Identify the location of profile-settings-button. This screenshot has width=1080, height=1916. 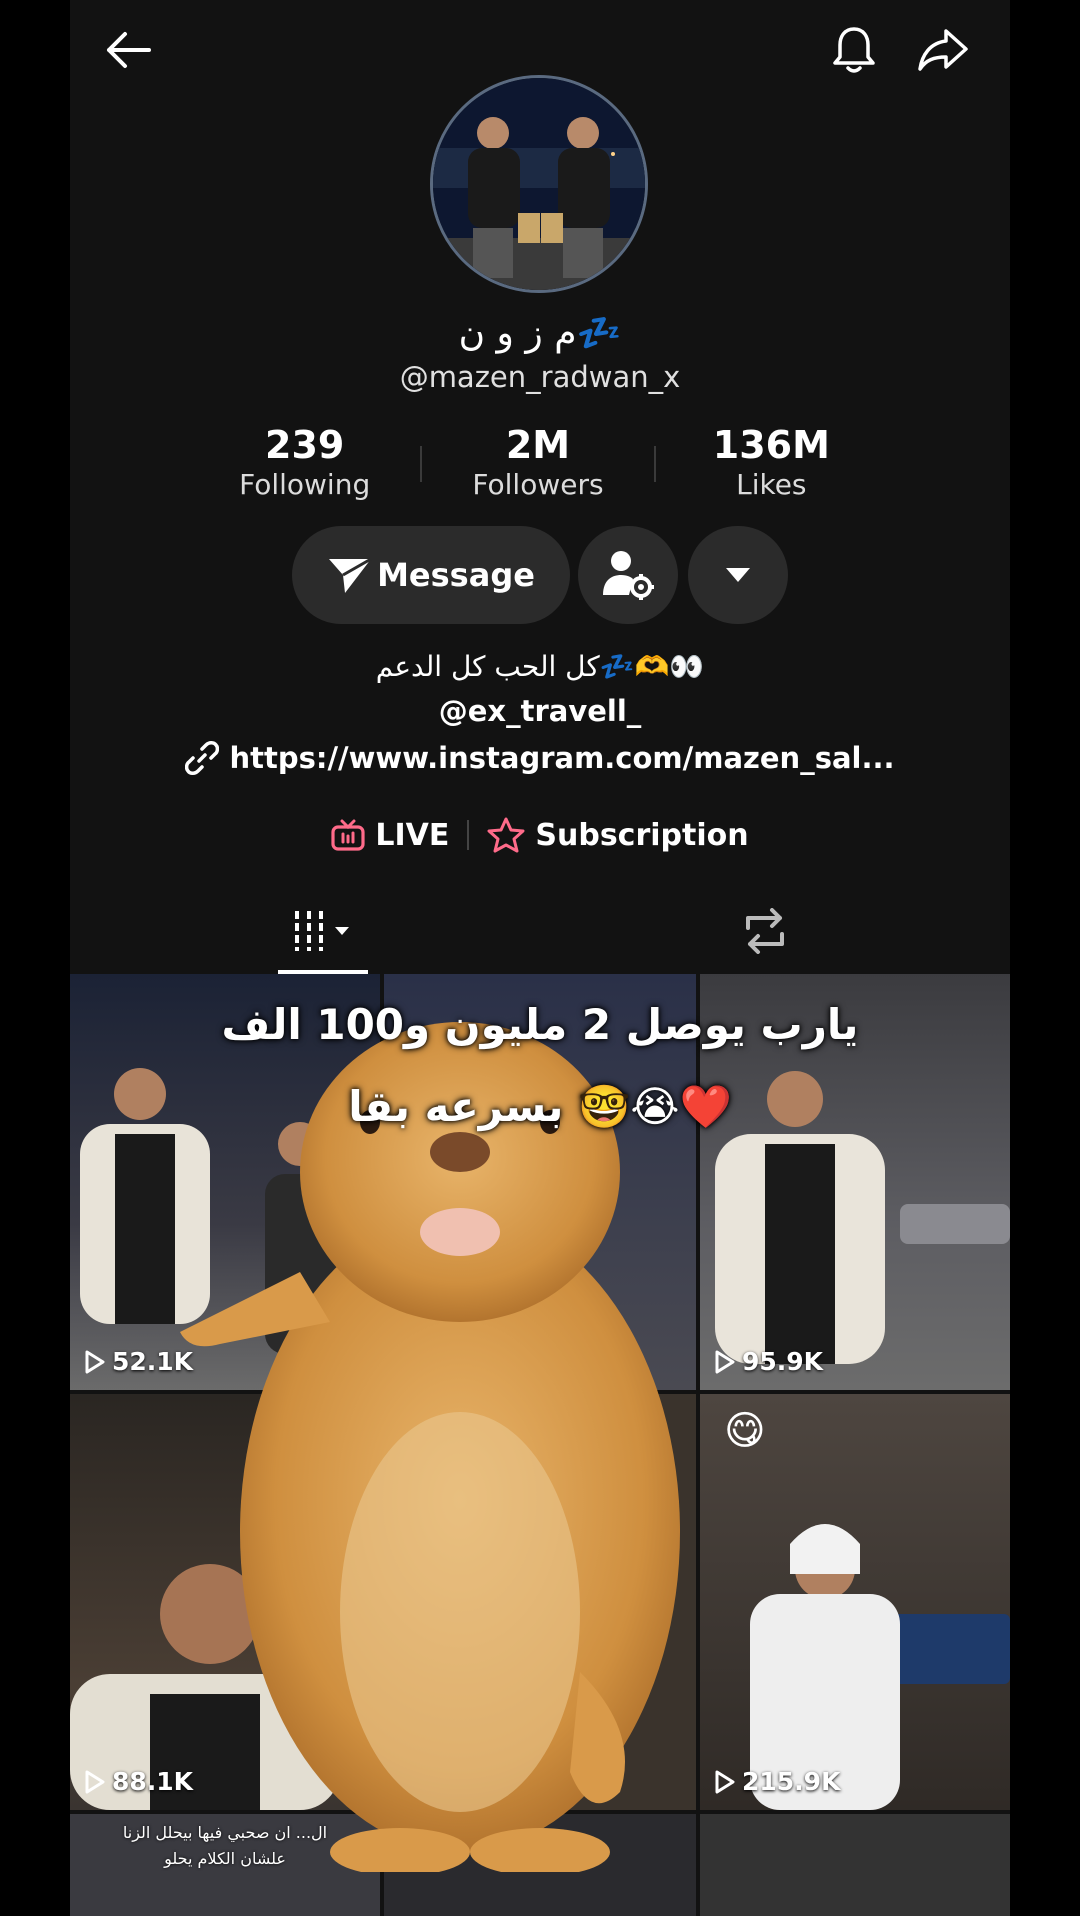
(628, 575).